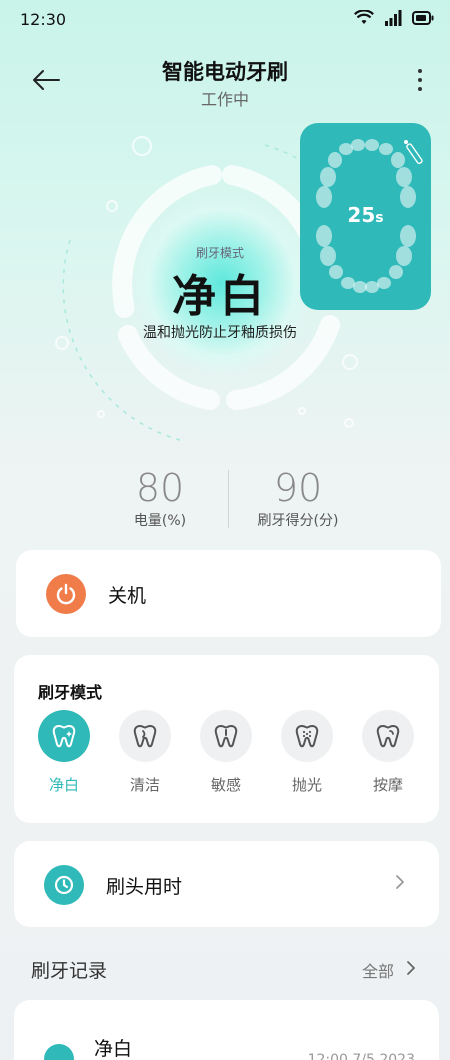  What do you see at coordinates (387, 785) in the screenshot?
I see `mode-label-massage: 按摩` at bounding box center [387, 785].